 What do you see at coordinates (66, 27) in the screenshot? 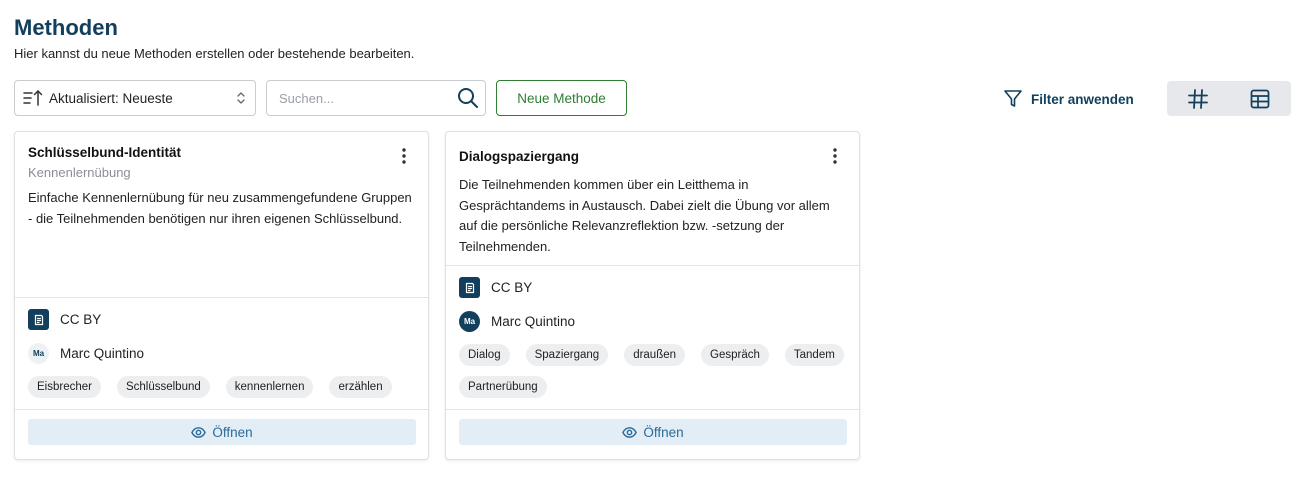
I see `page-title: Methoden` at bounding box center [66, 27].